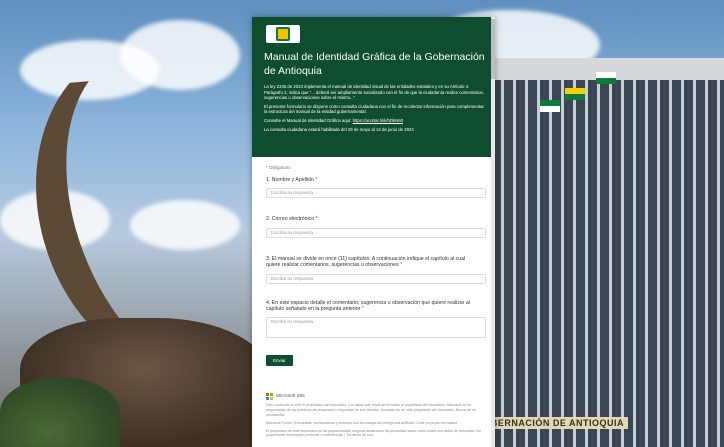  Describe the element at coordinates (268, 302) in the screenshot. I see `question-number: 4.` at that location.